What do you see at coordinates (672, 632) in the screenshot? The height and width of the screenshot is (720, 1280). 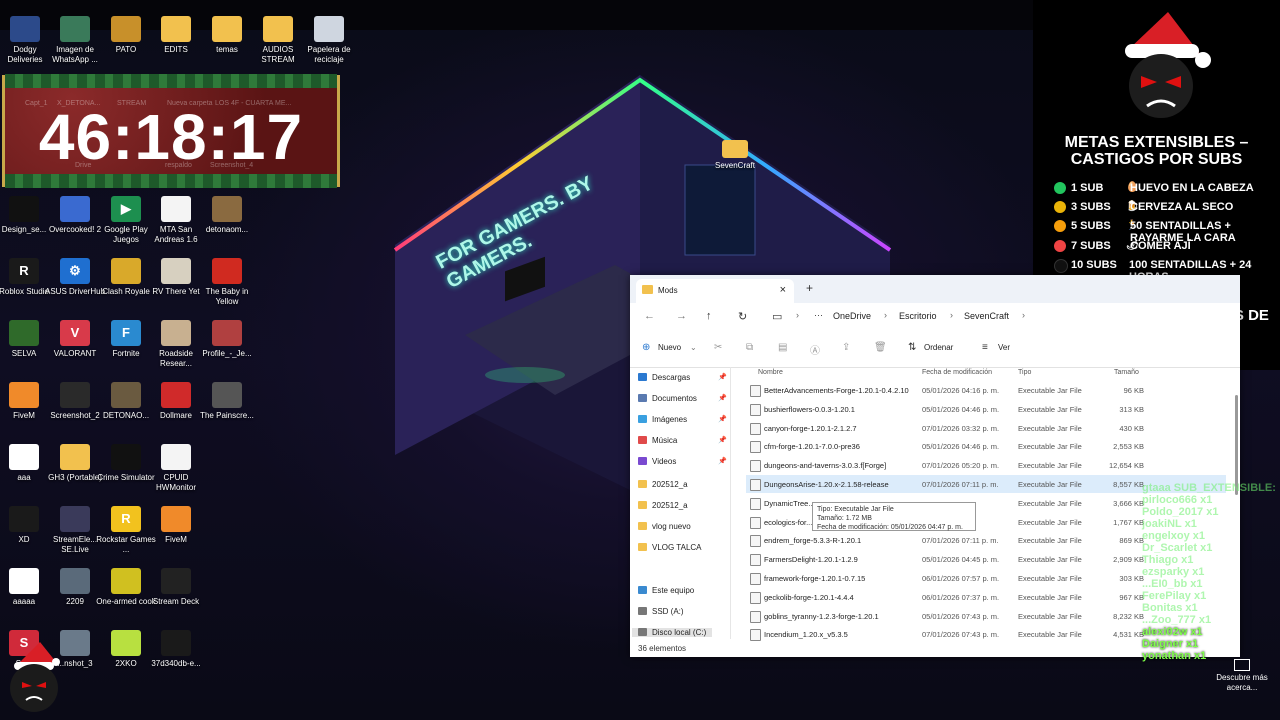 I see `sidebar-item: Disco local (C:)` at bounding box center [672, 632].